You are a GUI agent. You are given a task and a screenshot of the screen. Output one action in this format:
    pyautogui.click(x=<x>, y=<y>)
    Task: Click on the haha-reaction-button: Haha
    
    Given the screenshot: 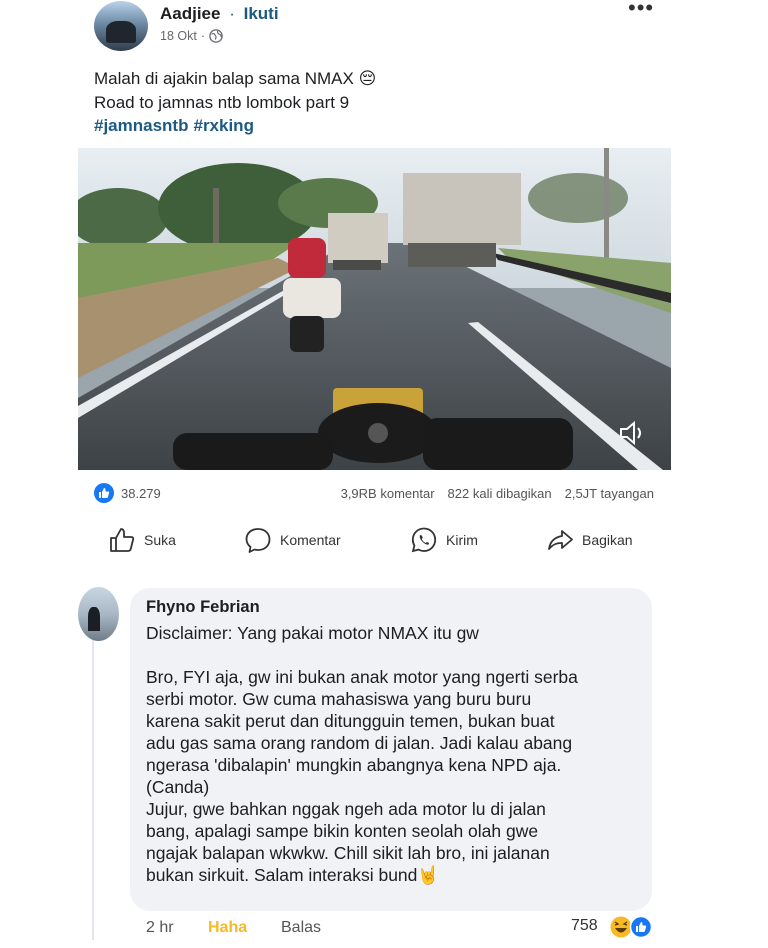 What is the action you would take?
    pyautogui.click(x=227, y=928)
    